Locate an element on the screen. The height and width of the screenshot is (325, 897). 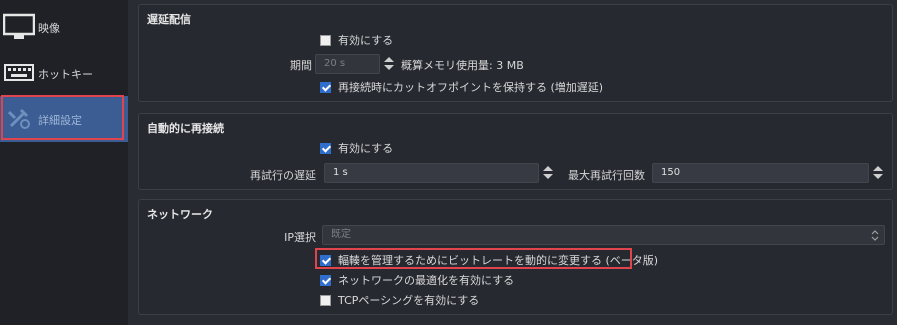
reconnect-enable-checkbox: 有効にする is located at coordinates (356, 148).